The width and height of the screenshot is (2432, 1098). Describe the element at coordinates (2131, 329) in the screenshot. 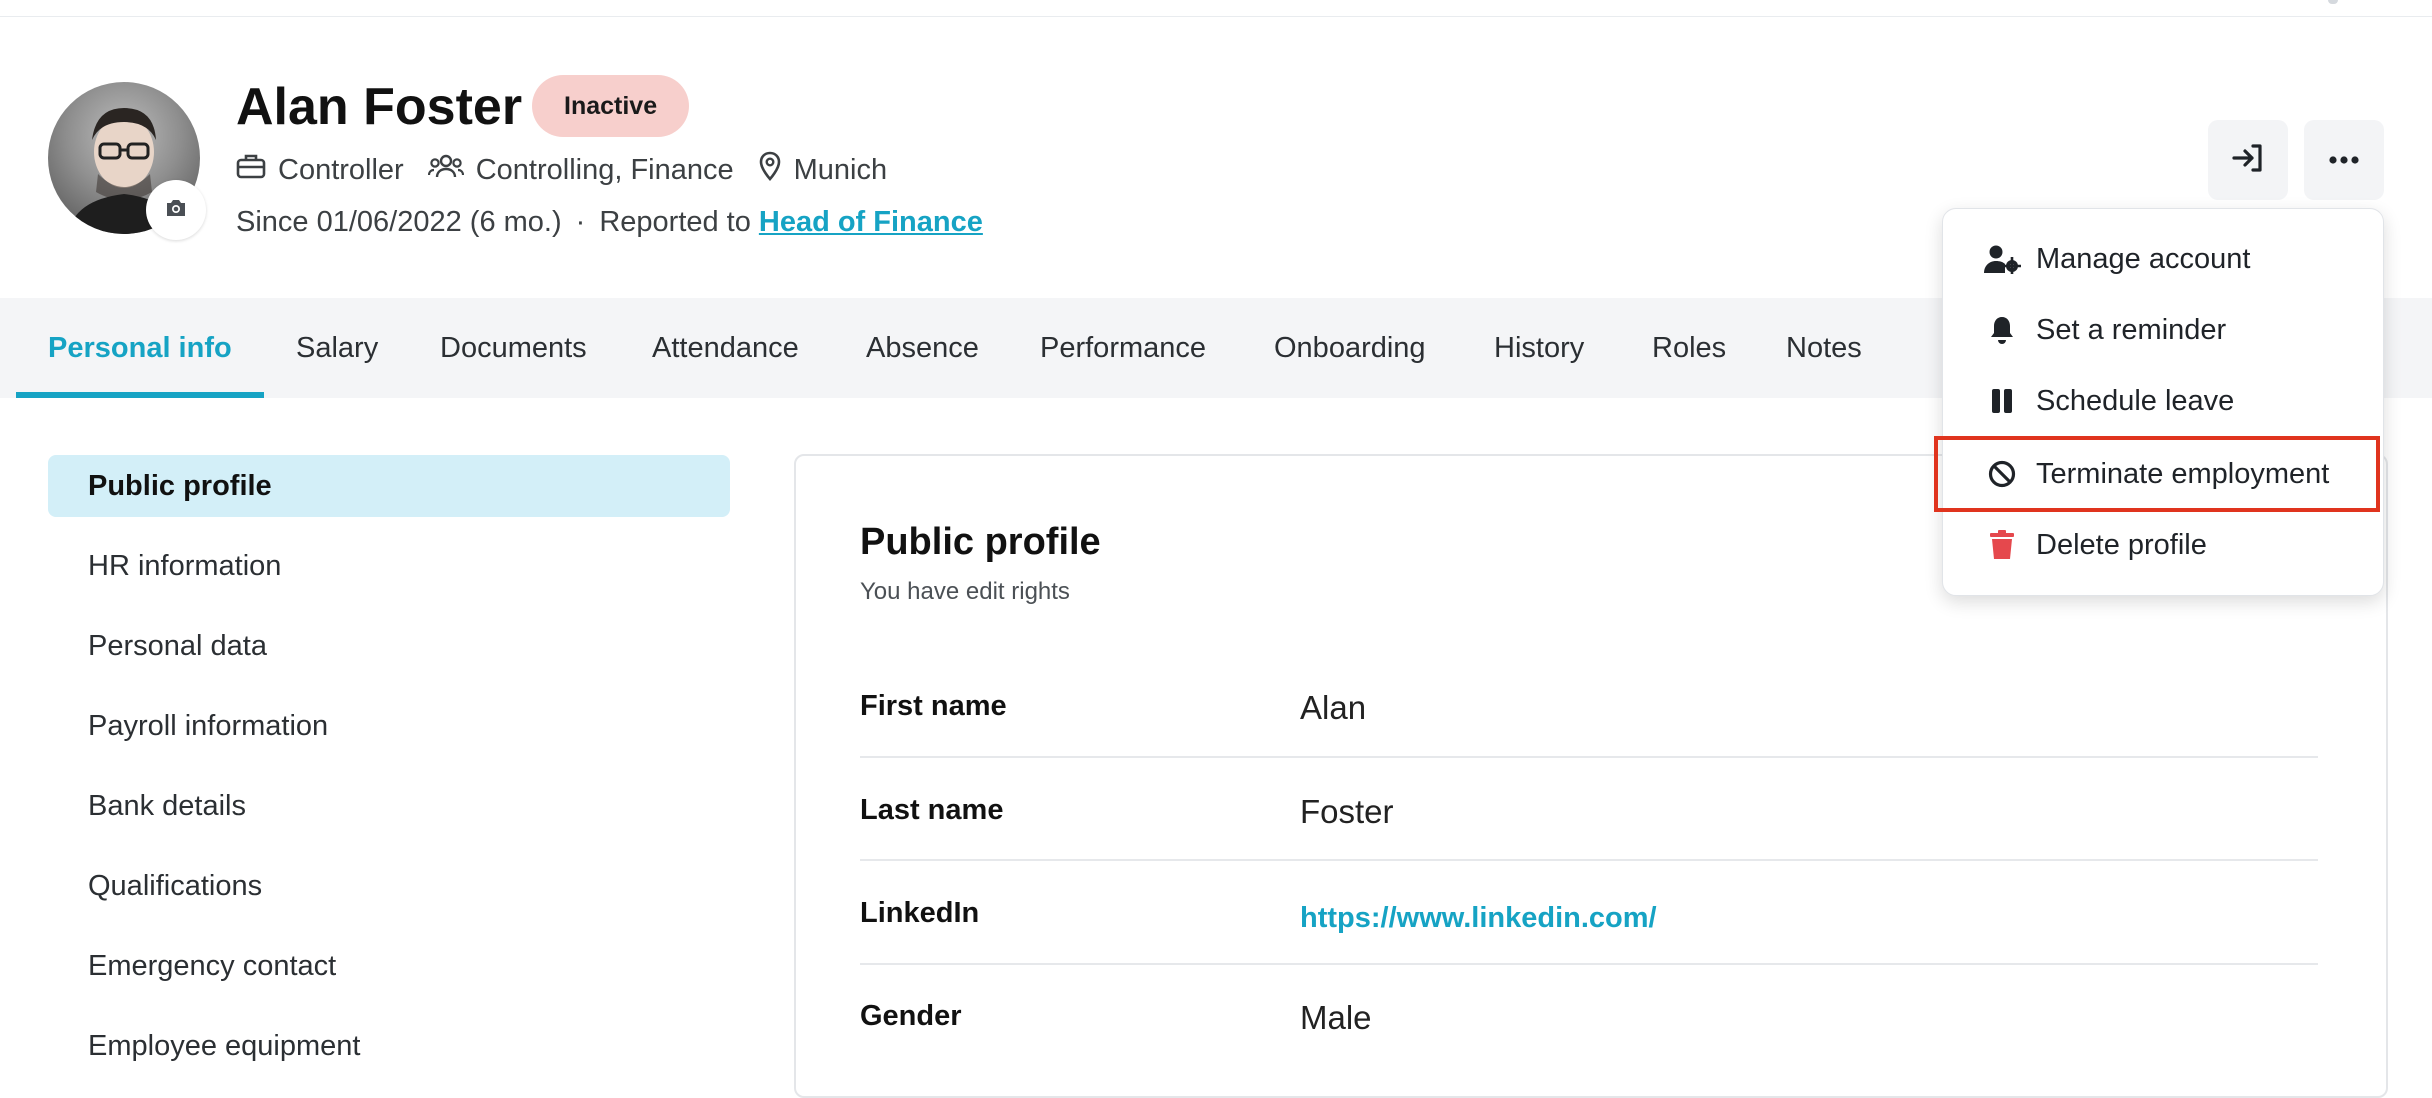

I see `menu-item-label: Set a reminder` at that location.